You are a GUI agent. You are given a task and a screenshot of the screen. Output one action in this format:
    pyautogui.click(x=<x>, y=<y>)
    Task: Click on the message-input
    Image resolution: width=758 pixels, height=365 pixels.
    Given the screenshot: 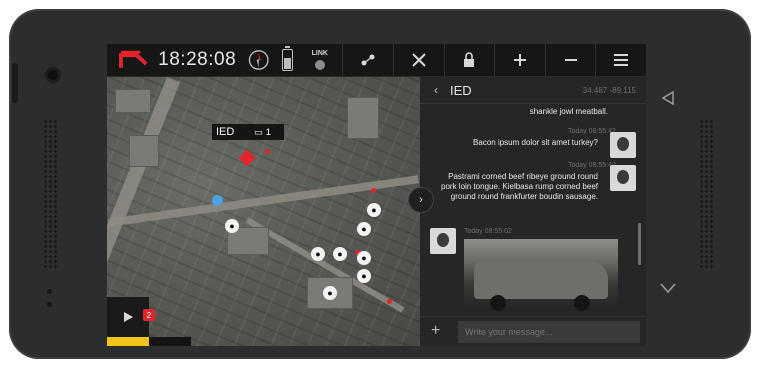 What is the action you would take?
    pyautogui.click(x=549, y=332)
    